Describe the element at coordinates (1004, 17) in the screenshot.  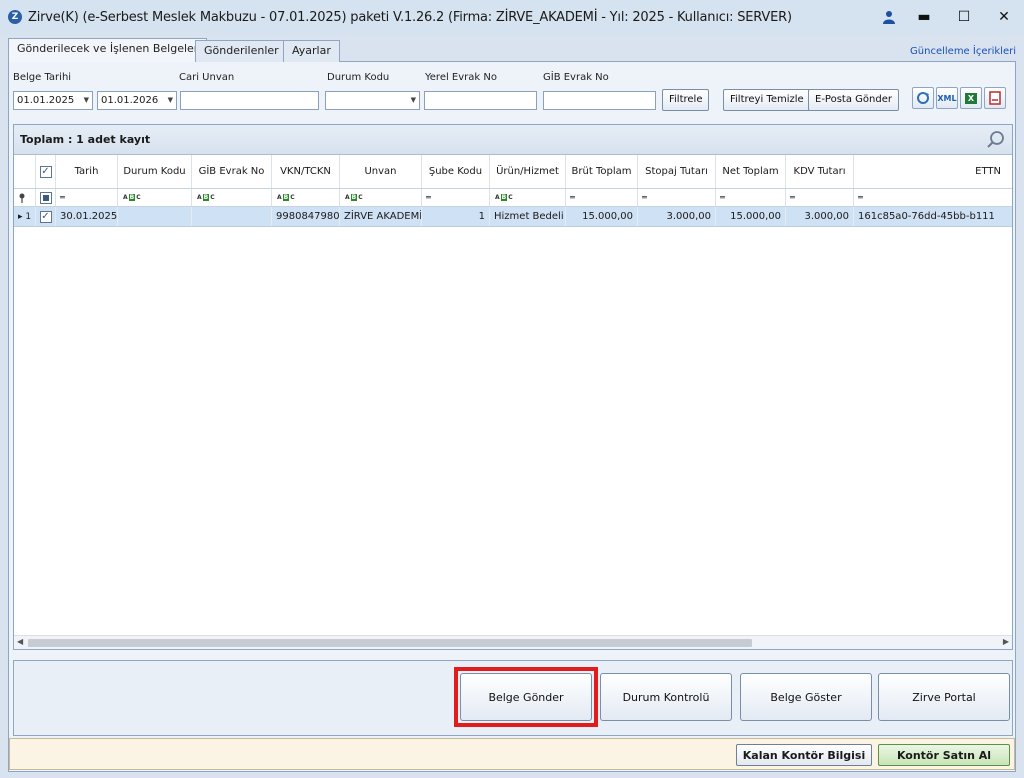
I see `close-button: ✕` at that location.